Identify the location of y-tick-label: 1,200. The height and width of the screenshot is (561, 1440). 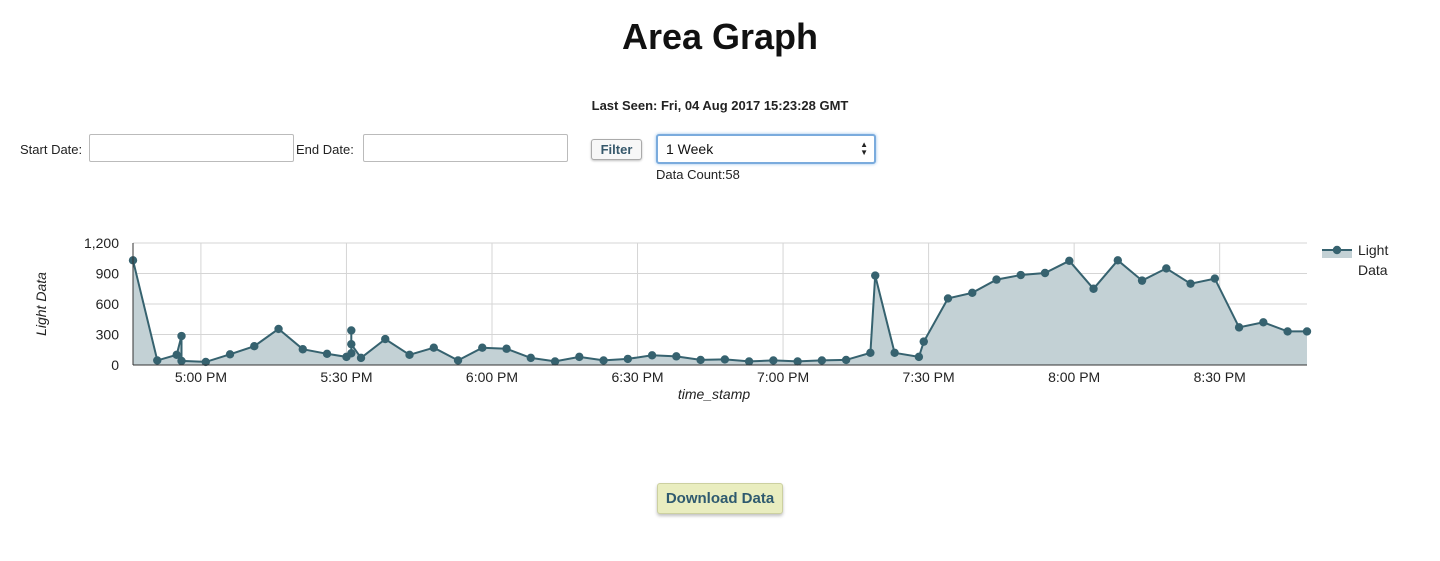
(101, 243).